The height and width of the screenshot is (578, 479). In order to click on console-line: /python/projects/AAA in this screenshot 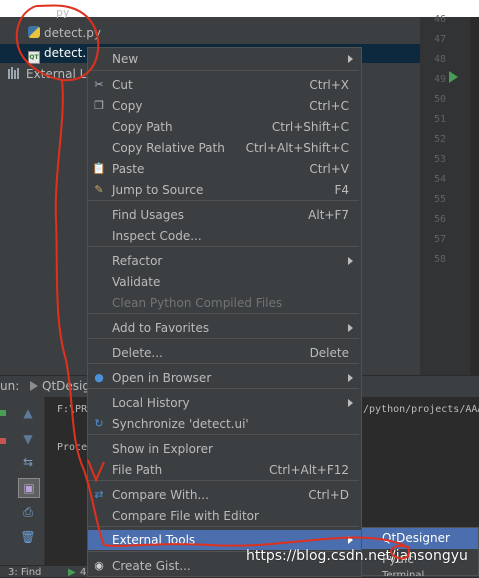, I will do `click(421, 409)`.